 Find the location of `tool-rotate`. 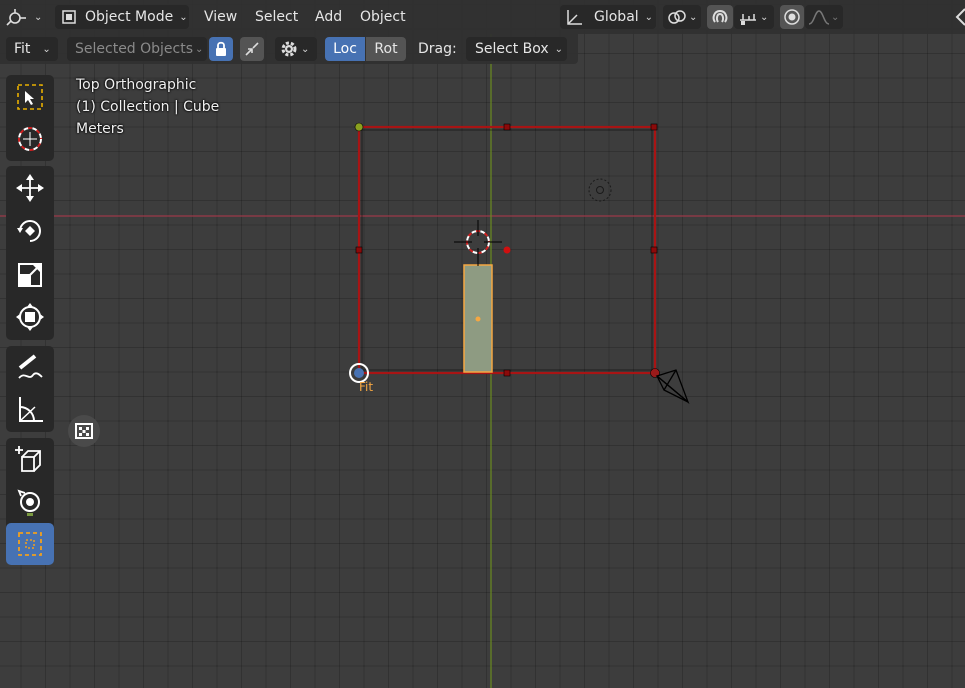

tool-rotate is located at coordinates (30, 231).